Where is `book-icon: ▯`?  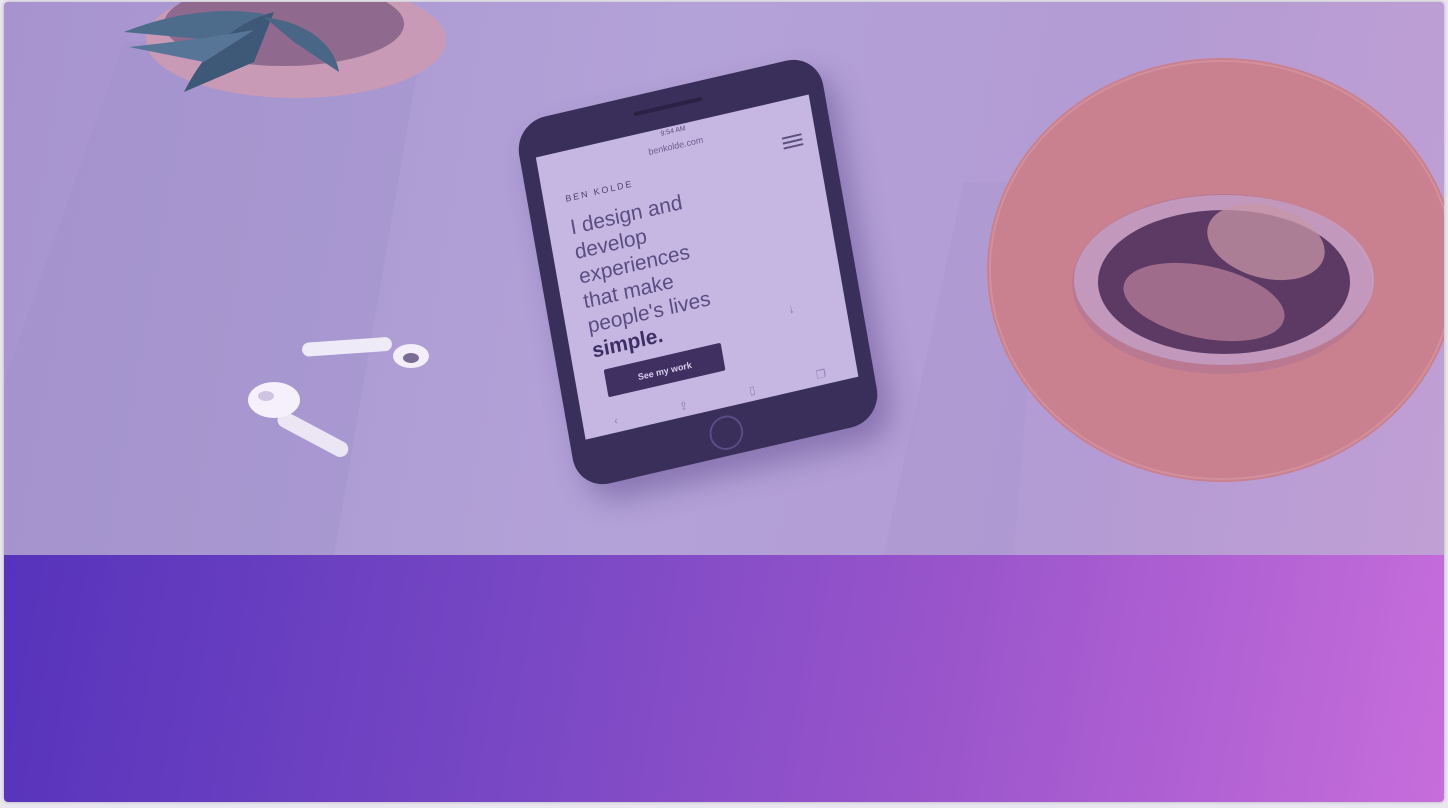
book-icon: ▯ is located at coordinates (752, 390).